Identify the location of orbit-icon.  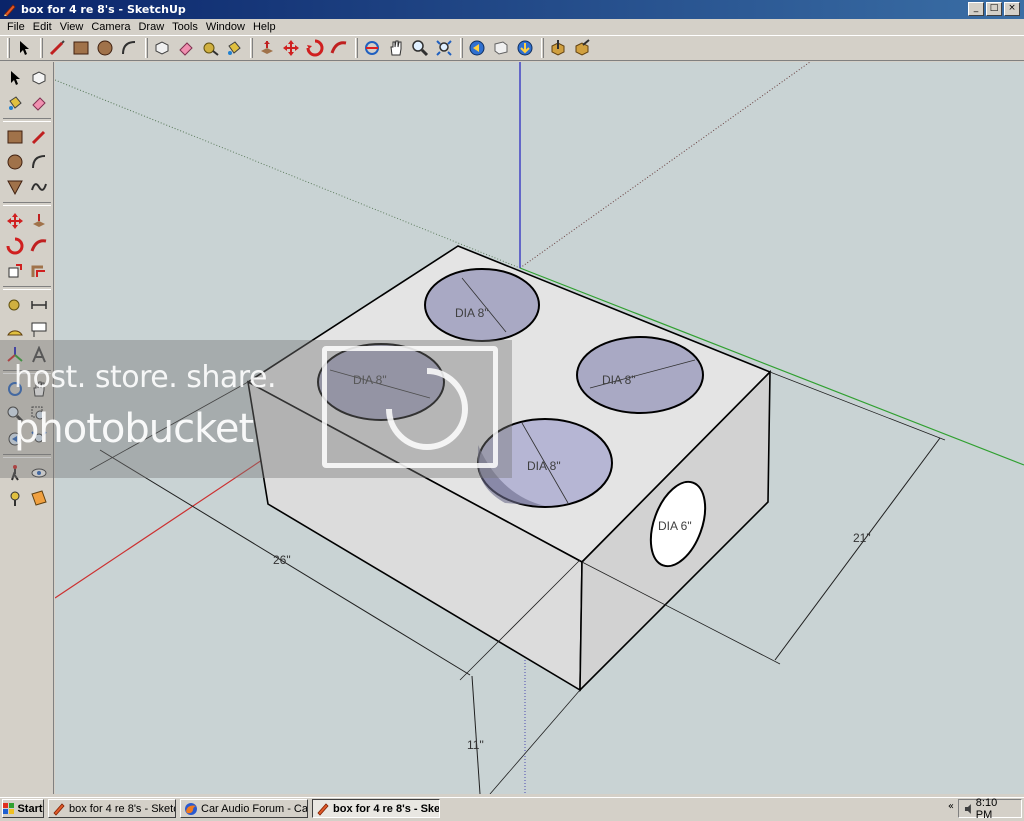
(372, 48).